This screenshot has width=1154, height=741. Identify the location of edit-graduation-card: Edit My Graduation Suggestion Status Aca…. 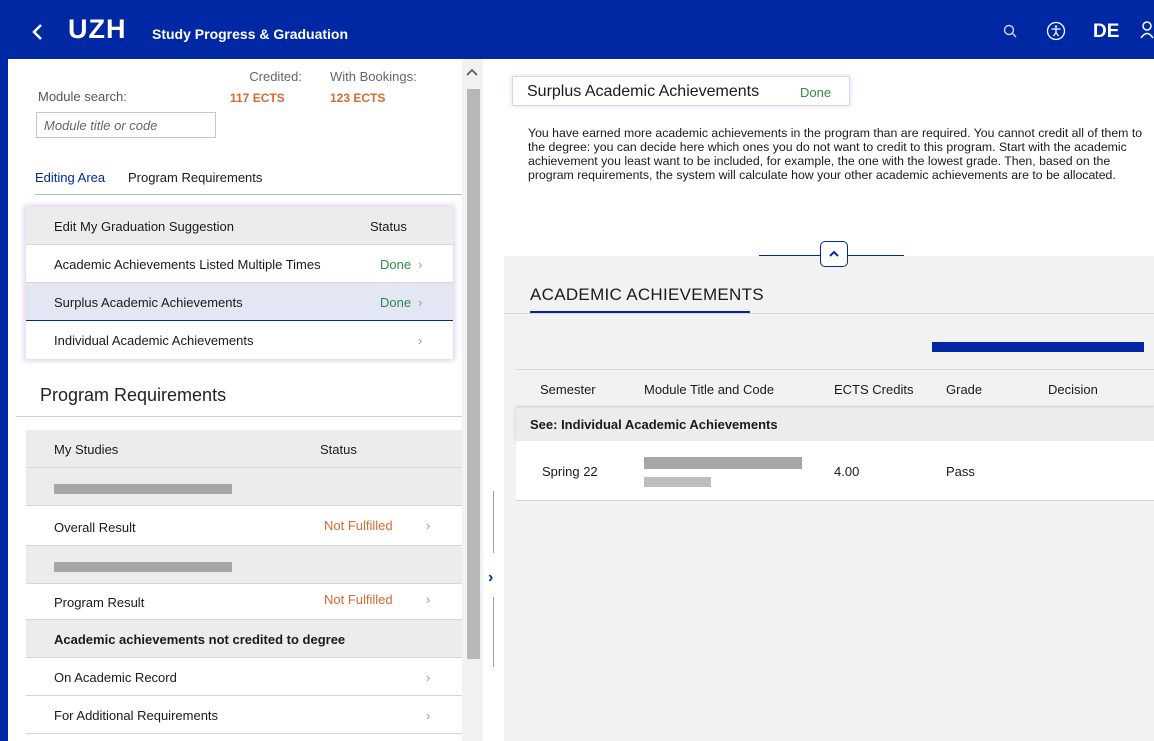
(239, 283).